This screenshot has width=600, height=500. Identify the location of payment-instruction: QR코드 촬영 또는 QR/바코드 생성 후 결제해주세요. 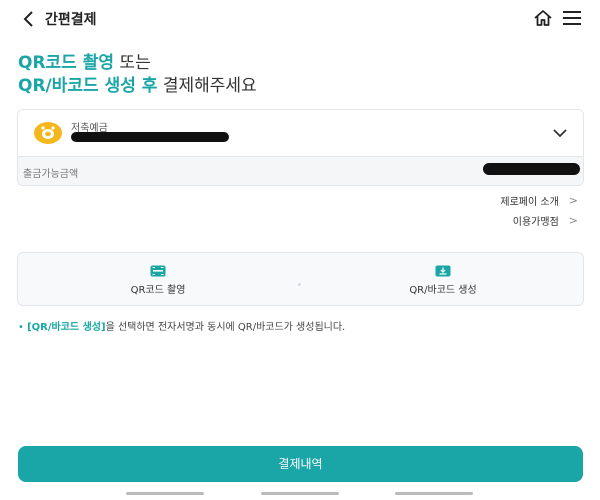
(137, 75).